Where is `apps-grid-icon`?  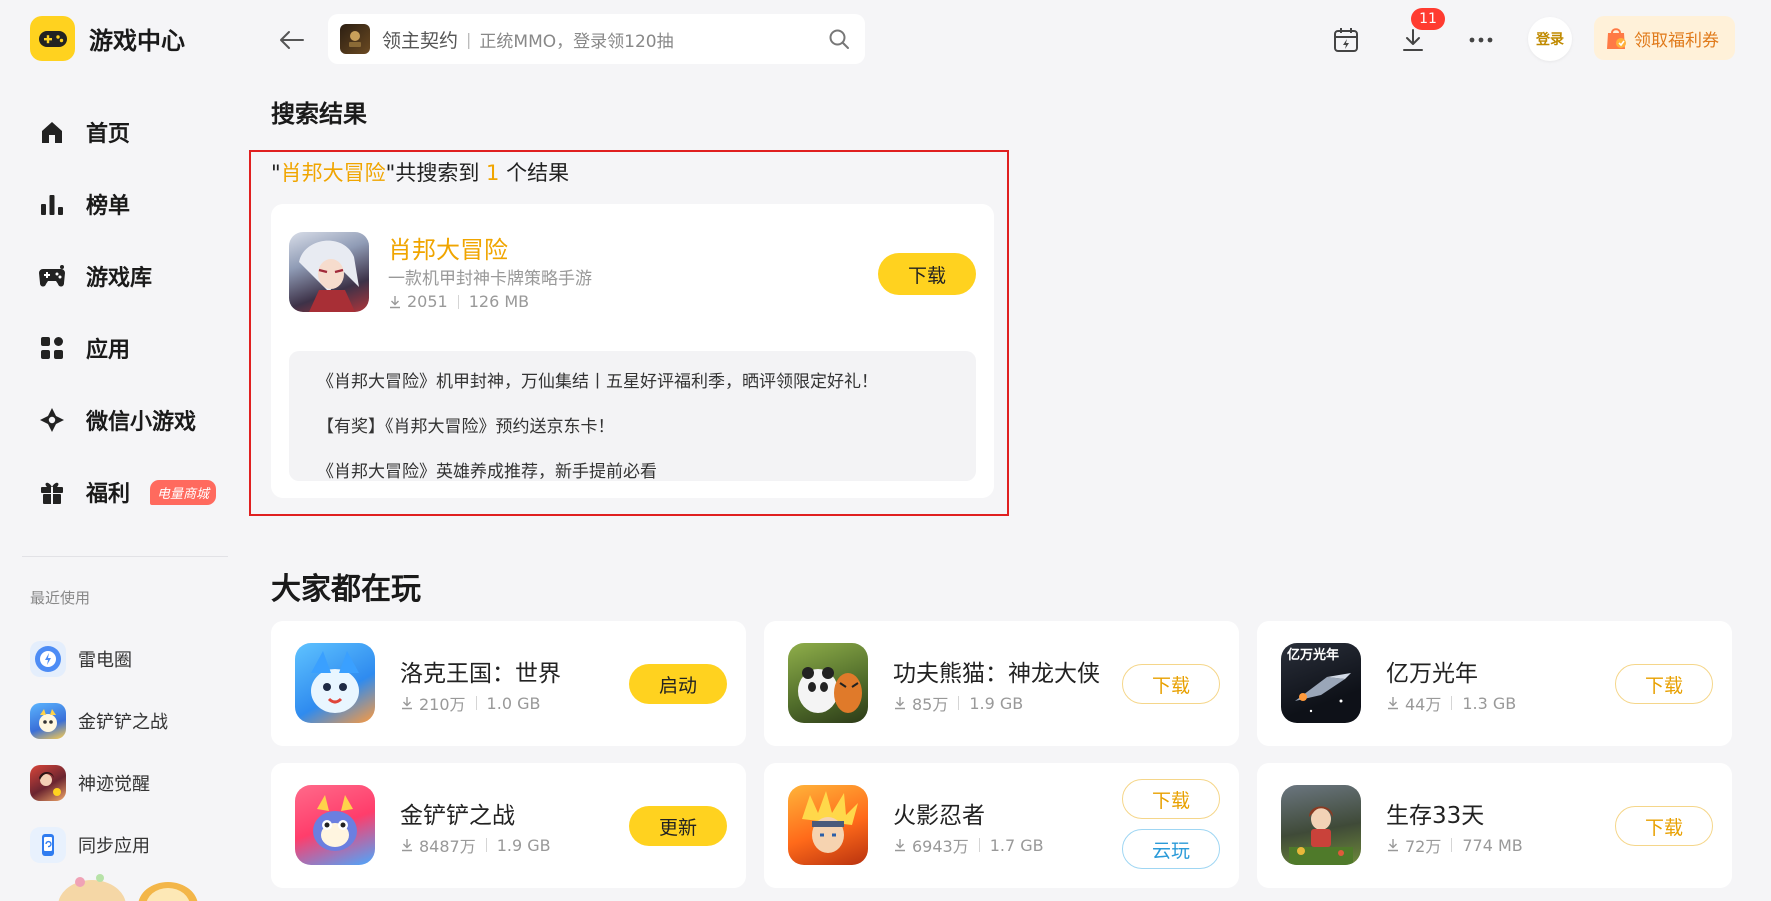
apps-grid-icon is located at coordinates (52, 348).